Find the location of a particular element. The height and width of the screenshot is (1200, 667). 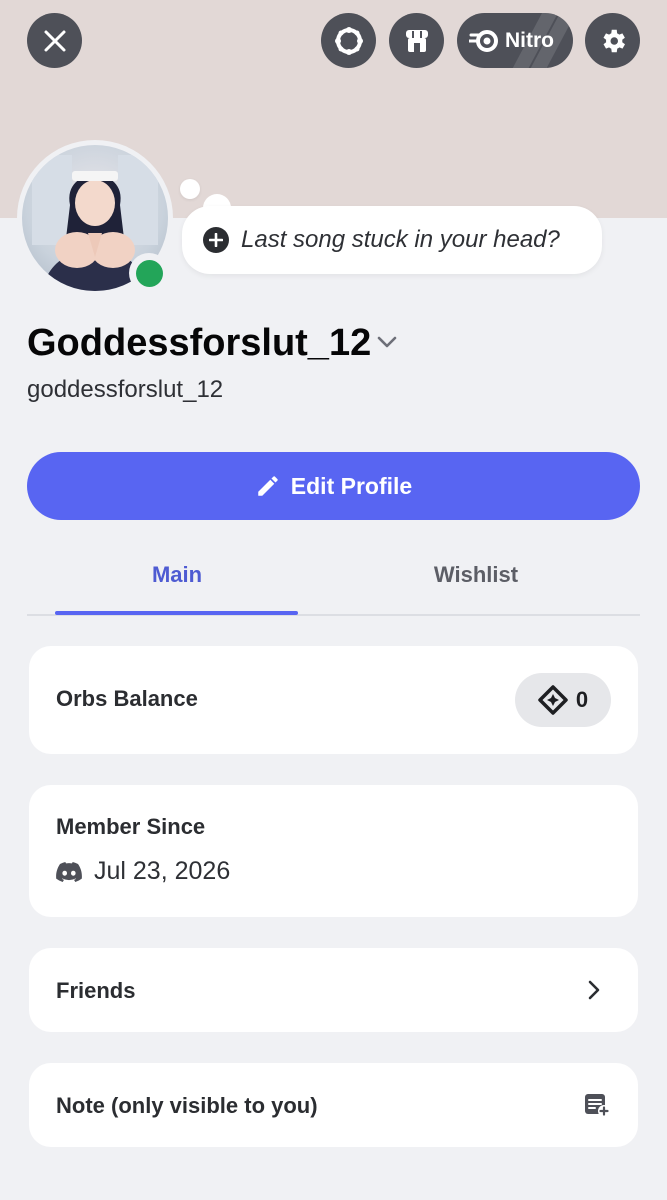

active-tab-indicator is located at coordinates (176, 613).